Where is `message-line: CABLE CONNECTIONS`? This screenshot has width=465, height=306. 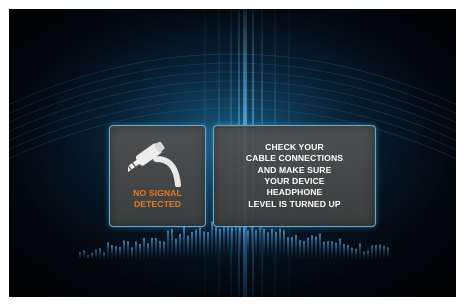 message-line: CABLE CONNECTIONS is located at coordinates (294, 158).